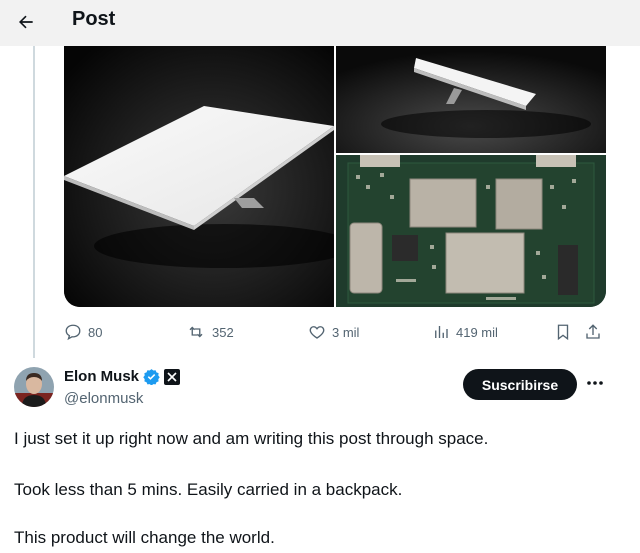 The image size is (640, 553). What do you see at coordinates (520, 384) in the screenshot?
I see `subscribe-button: Suscribirse` at bounding box center [520, 384].